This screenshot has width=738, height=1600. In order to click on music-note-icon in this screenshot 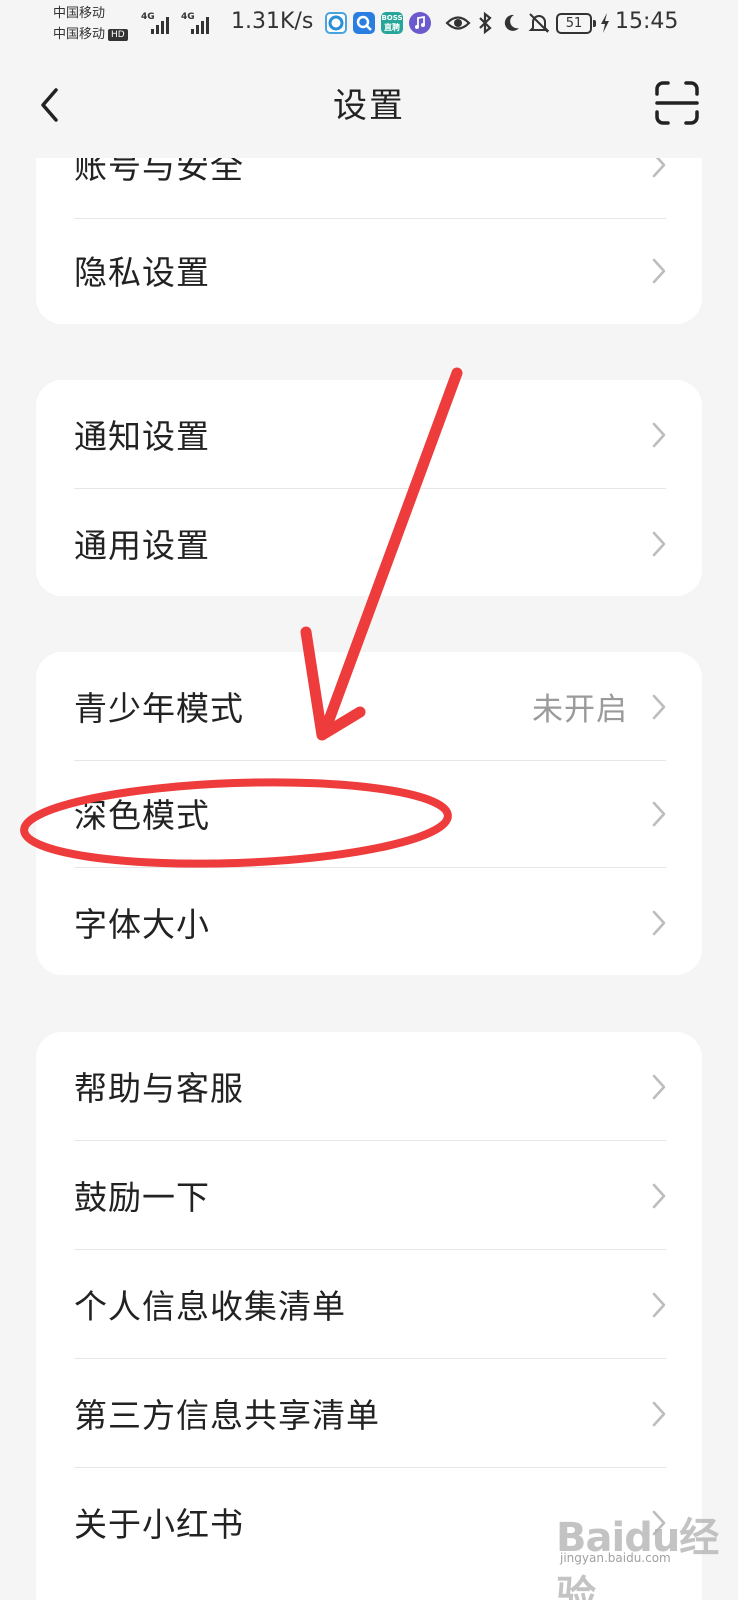, I will do `click(420, 22)`.